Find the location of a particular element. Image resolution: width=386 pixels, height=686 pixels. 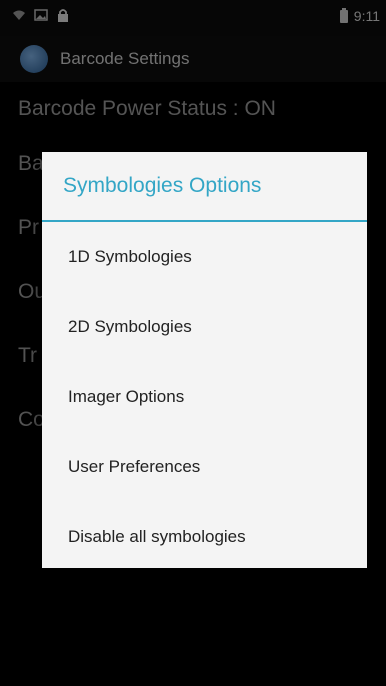

option-disable-all-symbologies: Disable all symbologies is located at coordinates (204, 537).